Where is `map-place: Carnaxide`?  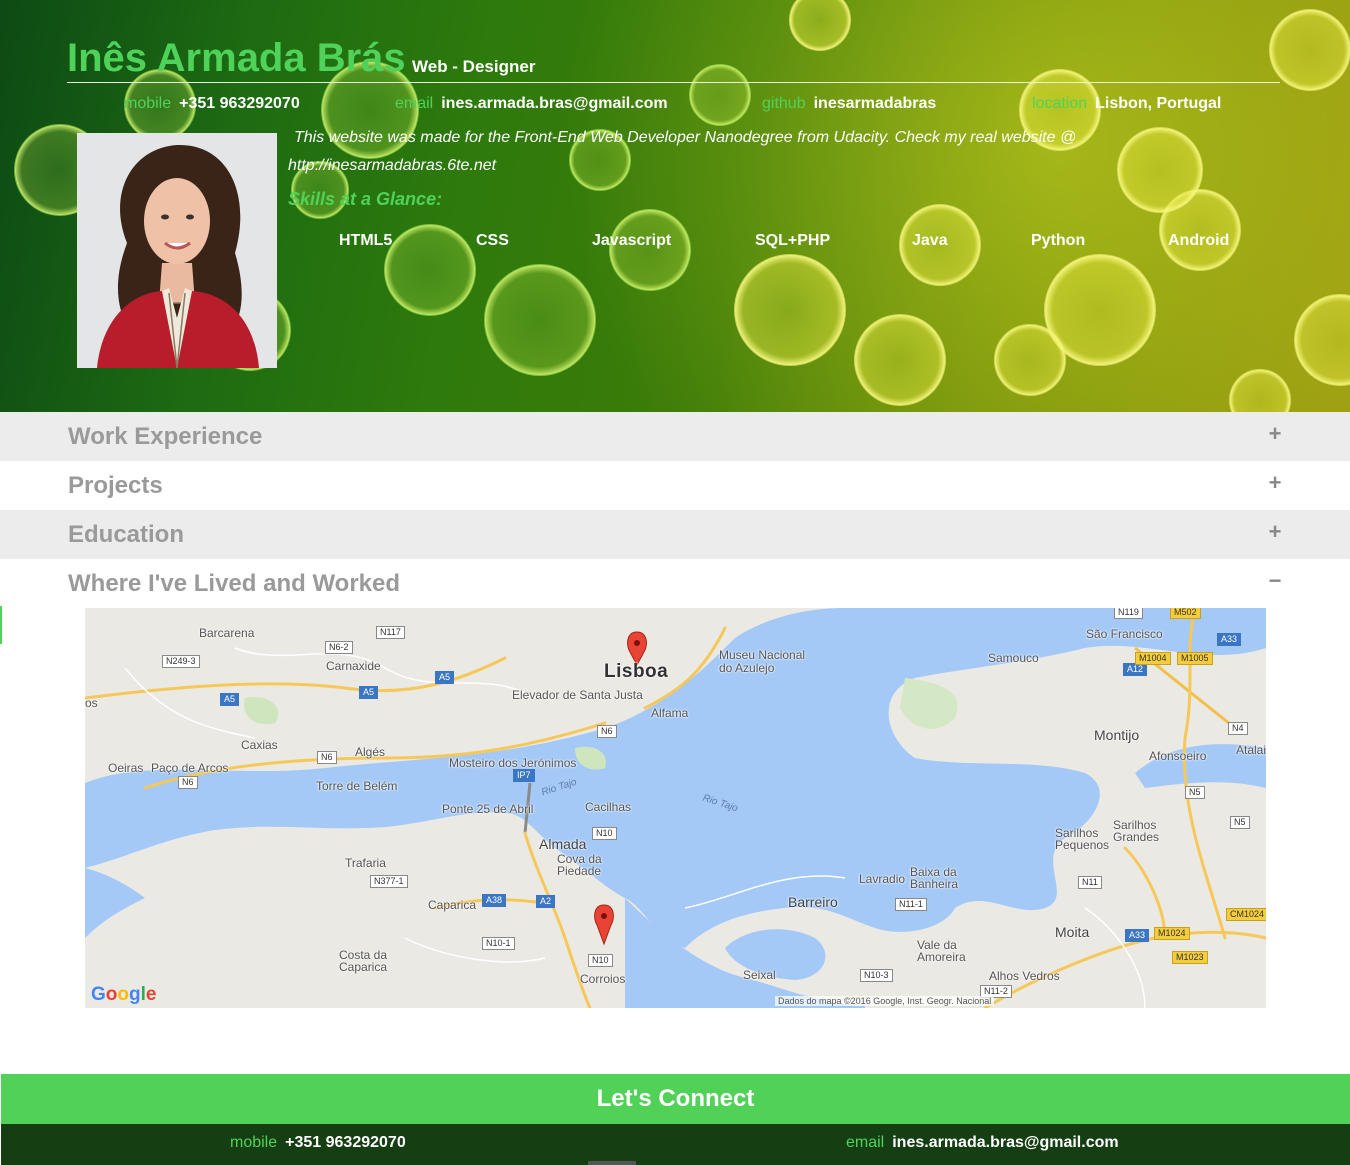 map-place: Carnaxide is located at coordinates (353, 666).